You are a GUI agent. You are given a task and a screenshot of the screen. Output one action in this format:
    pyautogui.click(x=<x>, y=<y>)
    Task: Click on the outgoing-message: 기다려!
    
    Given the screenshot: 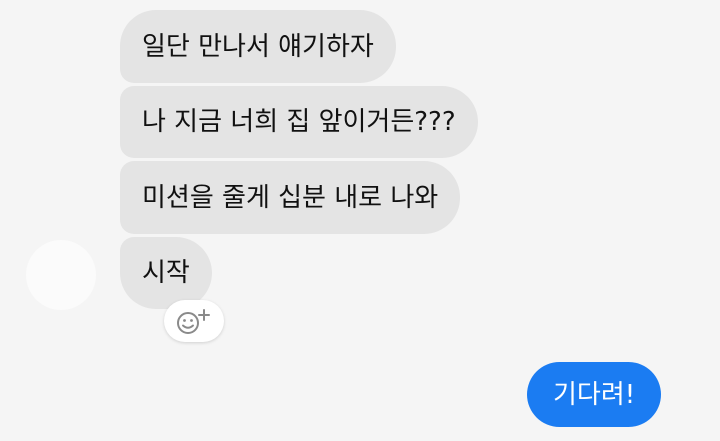 What is the action you would take?
    pyautogui.click(x=594, y=394)
    